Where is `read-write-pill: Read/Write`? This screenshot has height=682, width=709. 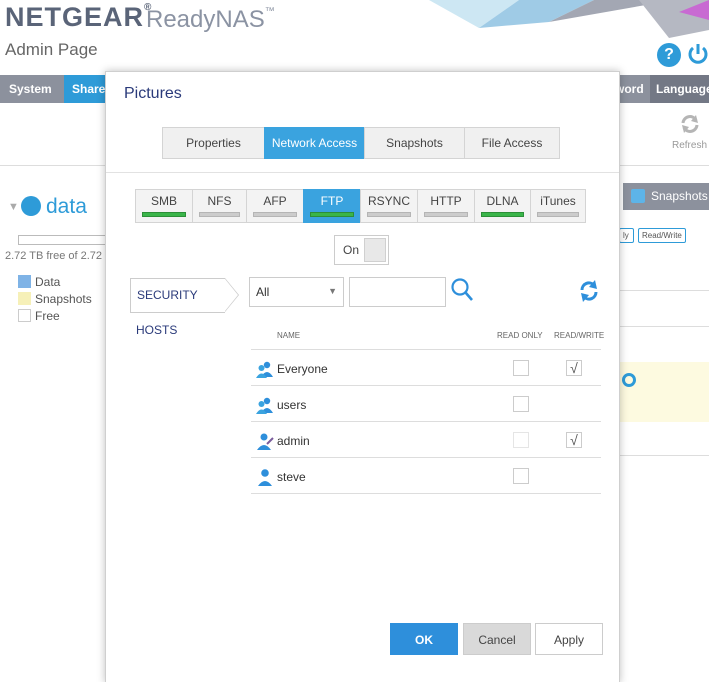 read-write-pill: Read/Write is located at coordinates (662, 235).